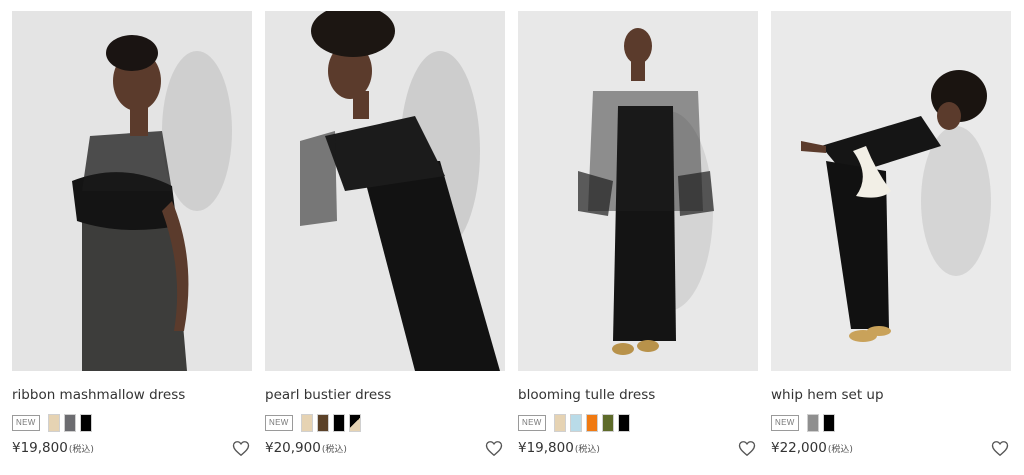  I want to click on price-row: ¥22,000 (税込), so click(891, 450).